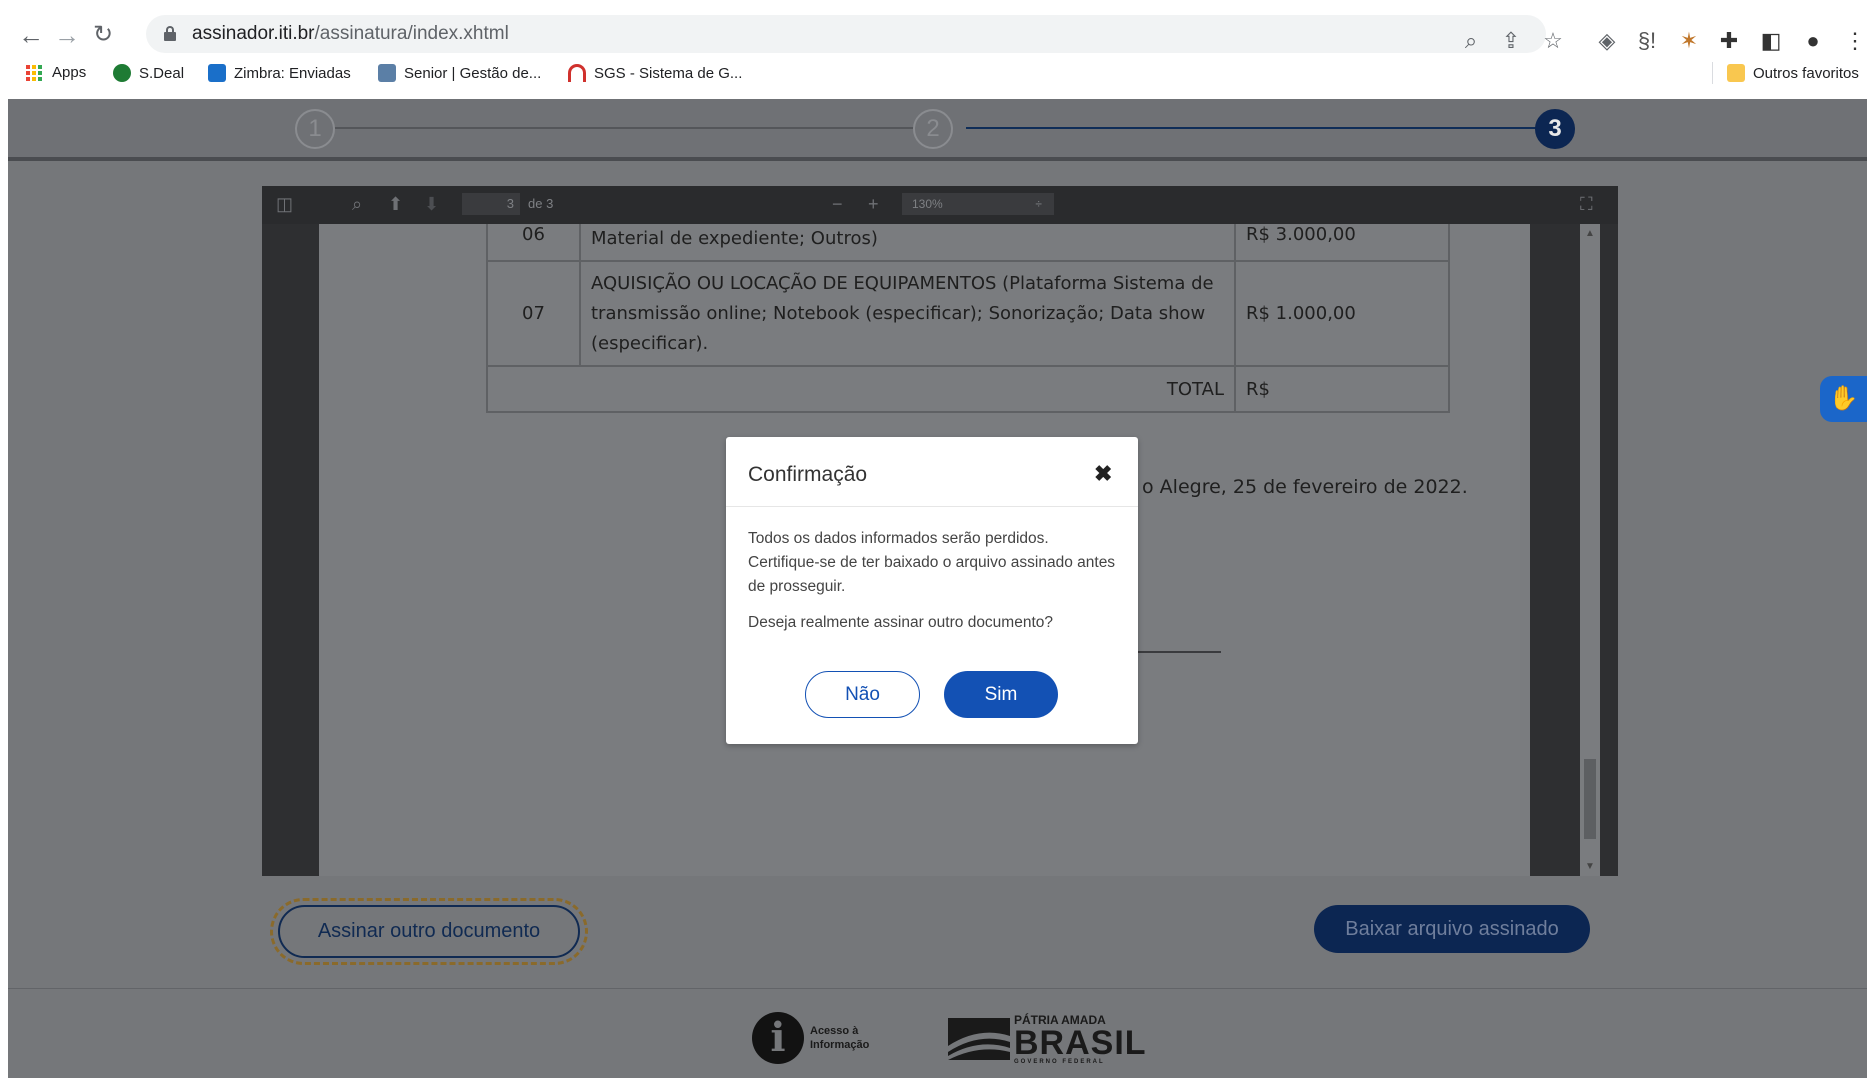 This screenshot has height=1078, width=1867. What do you see at coordinates (162, 73) in the screenshot?
I see `bookmark-label: S.Deal` at bounding box center [162, 73].